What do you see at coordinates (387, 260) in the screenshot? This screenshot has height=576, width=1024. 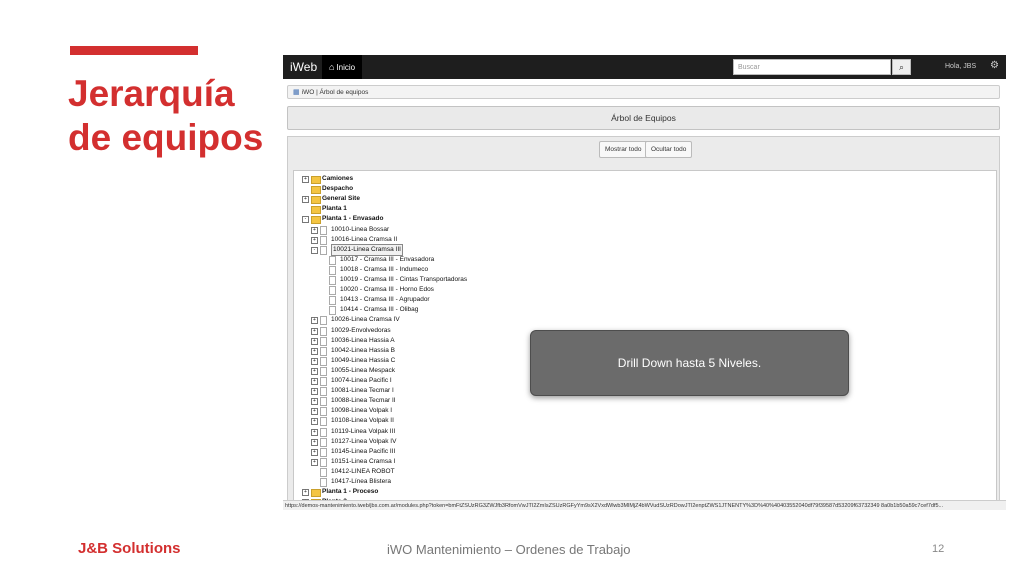 I see `tree-node-label: 10017 - Cramsa III - Envasadora` at bounding box center [387, 260].